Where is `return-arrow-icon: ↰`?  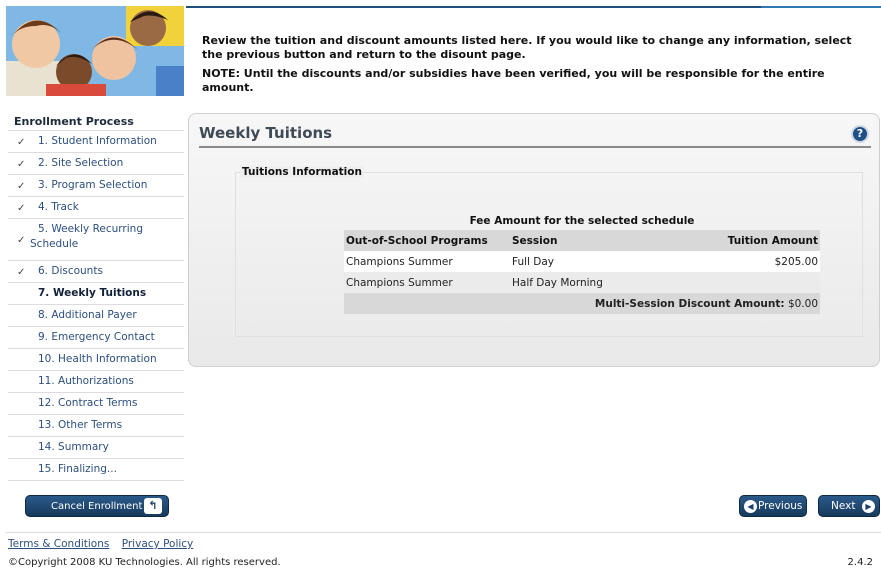 return-arrow-icon: ↰ is located at coordinates (153, 506).